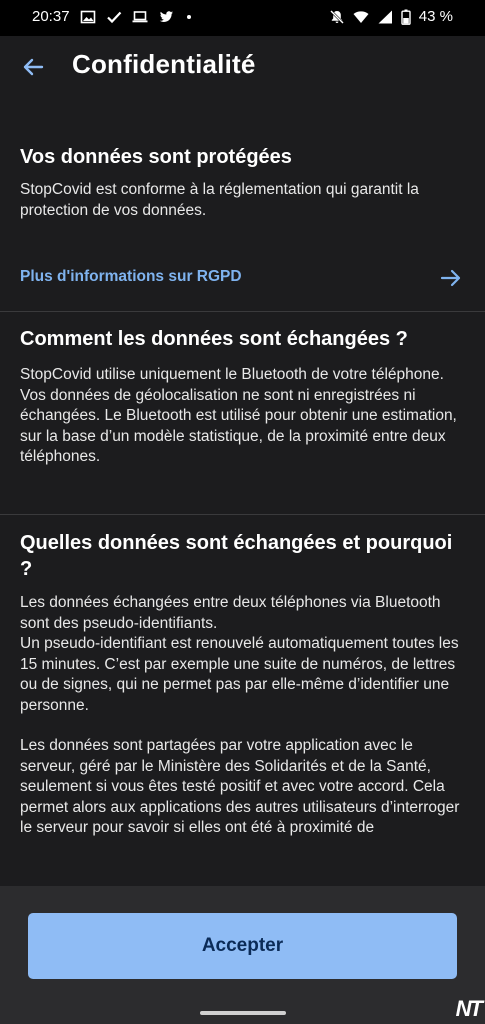  Describe the element at coordinates (361, 17) in the screenshot. I see `wifi-icon` at that location.